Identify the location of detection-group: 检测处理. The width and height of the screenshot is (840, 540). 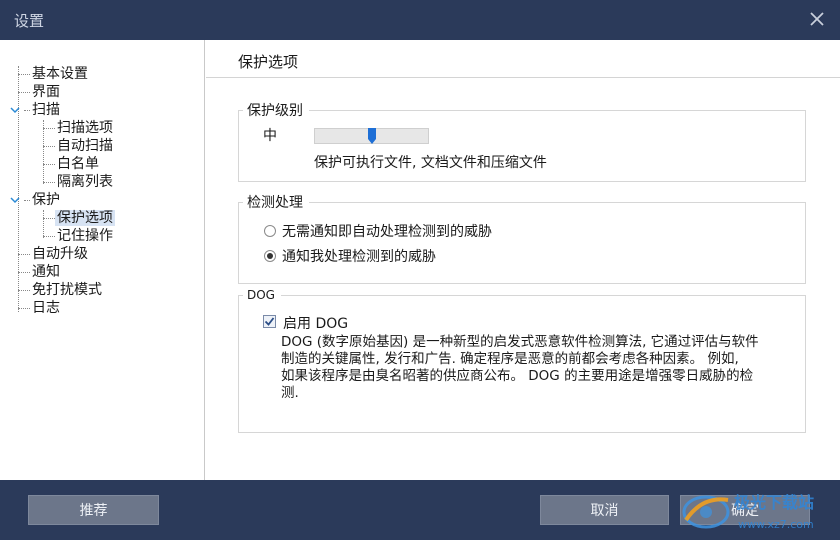
(522, 238).